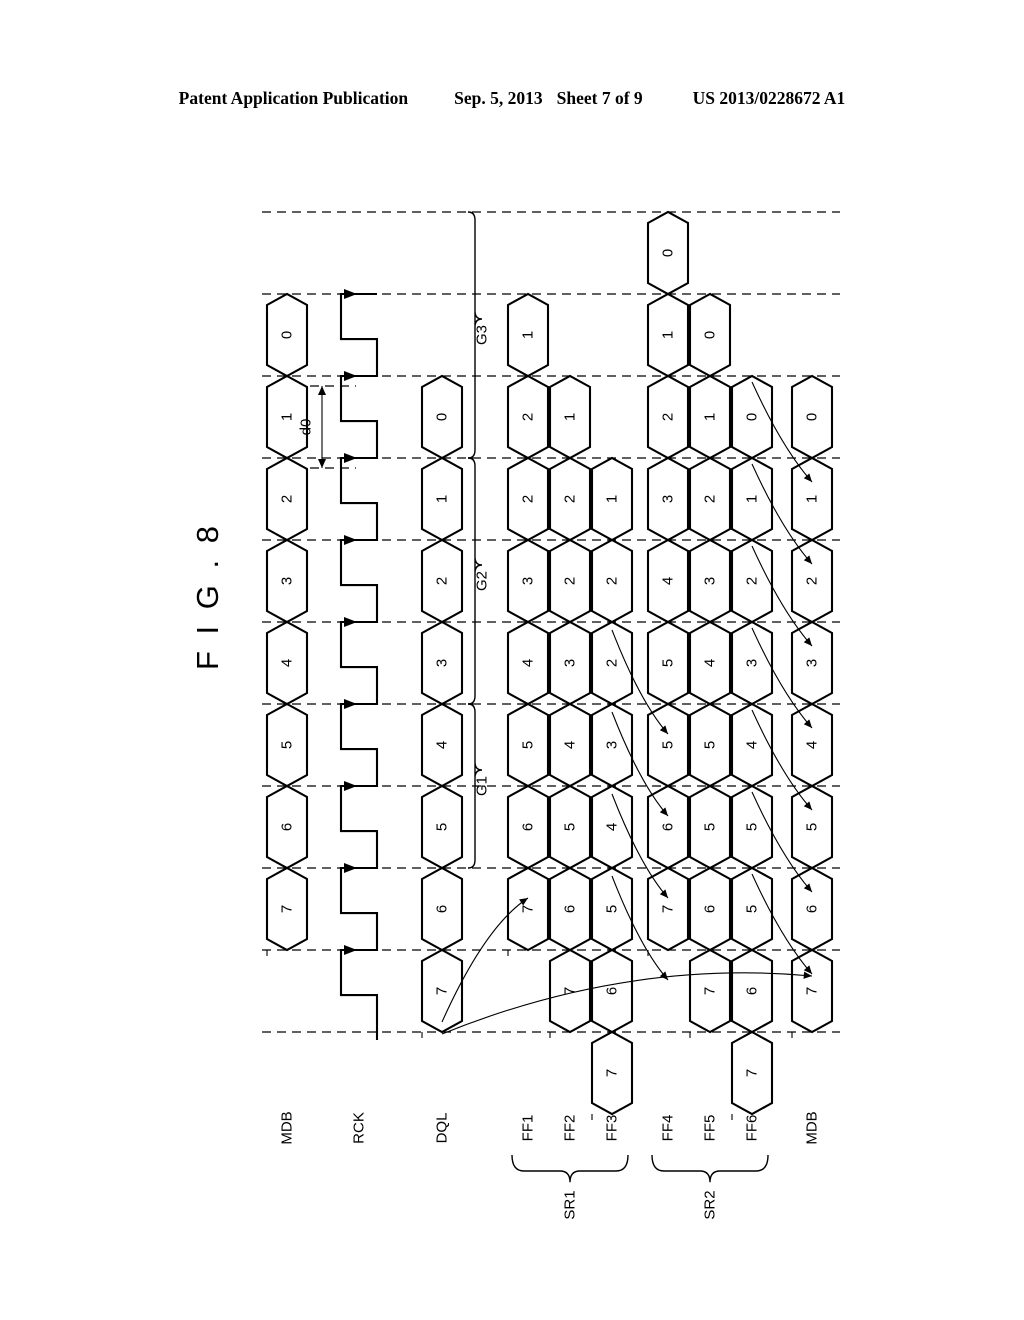  I want to click on register-bracket-label-sr2: SR2, so click(710, 1204).